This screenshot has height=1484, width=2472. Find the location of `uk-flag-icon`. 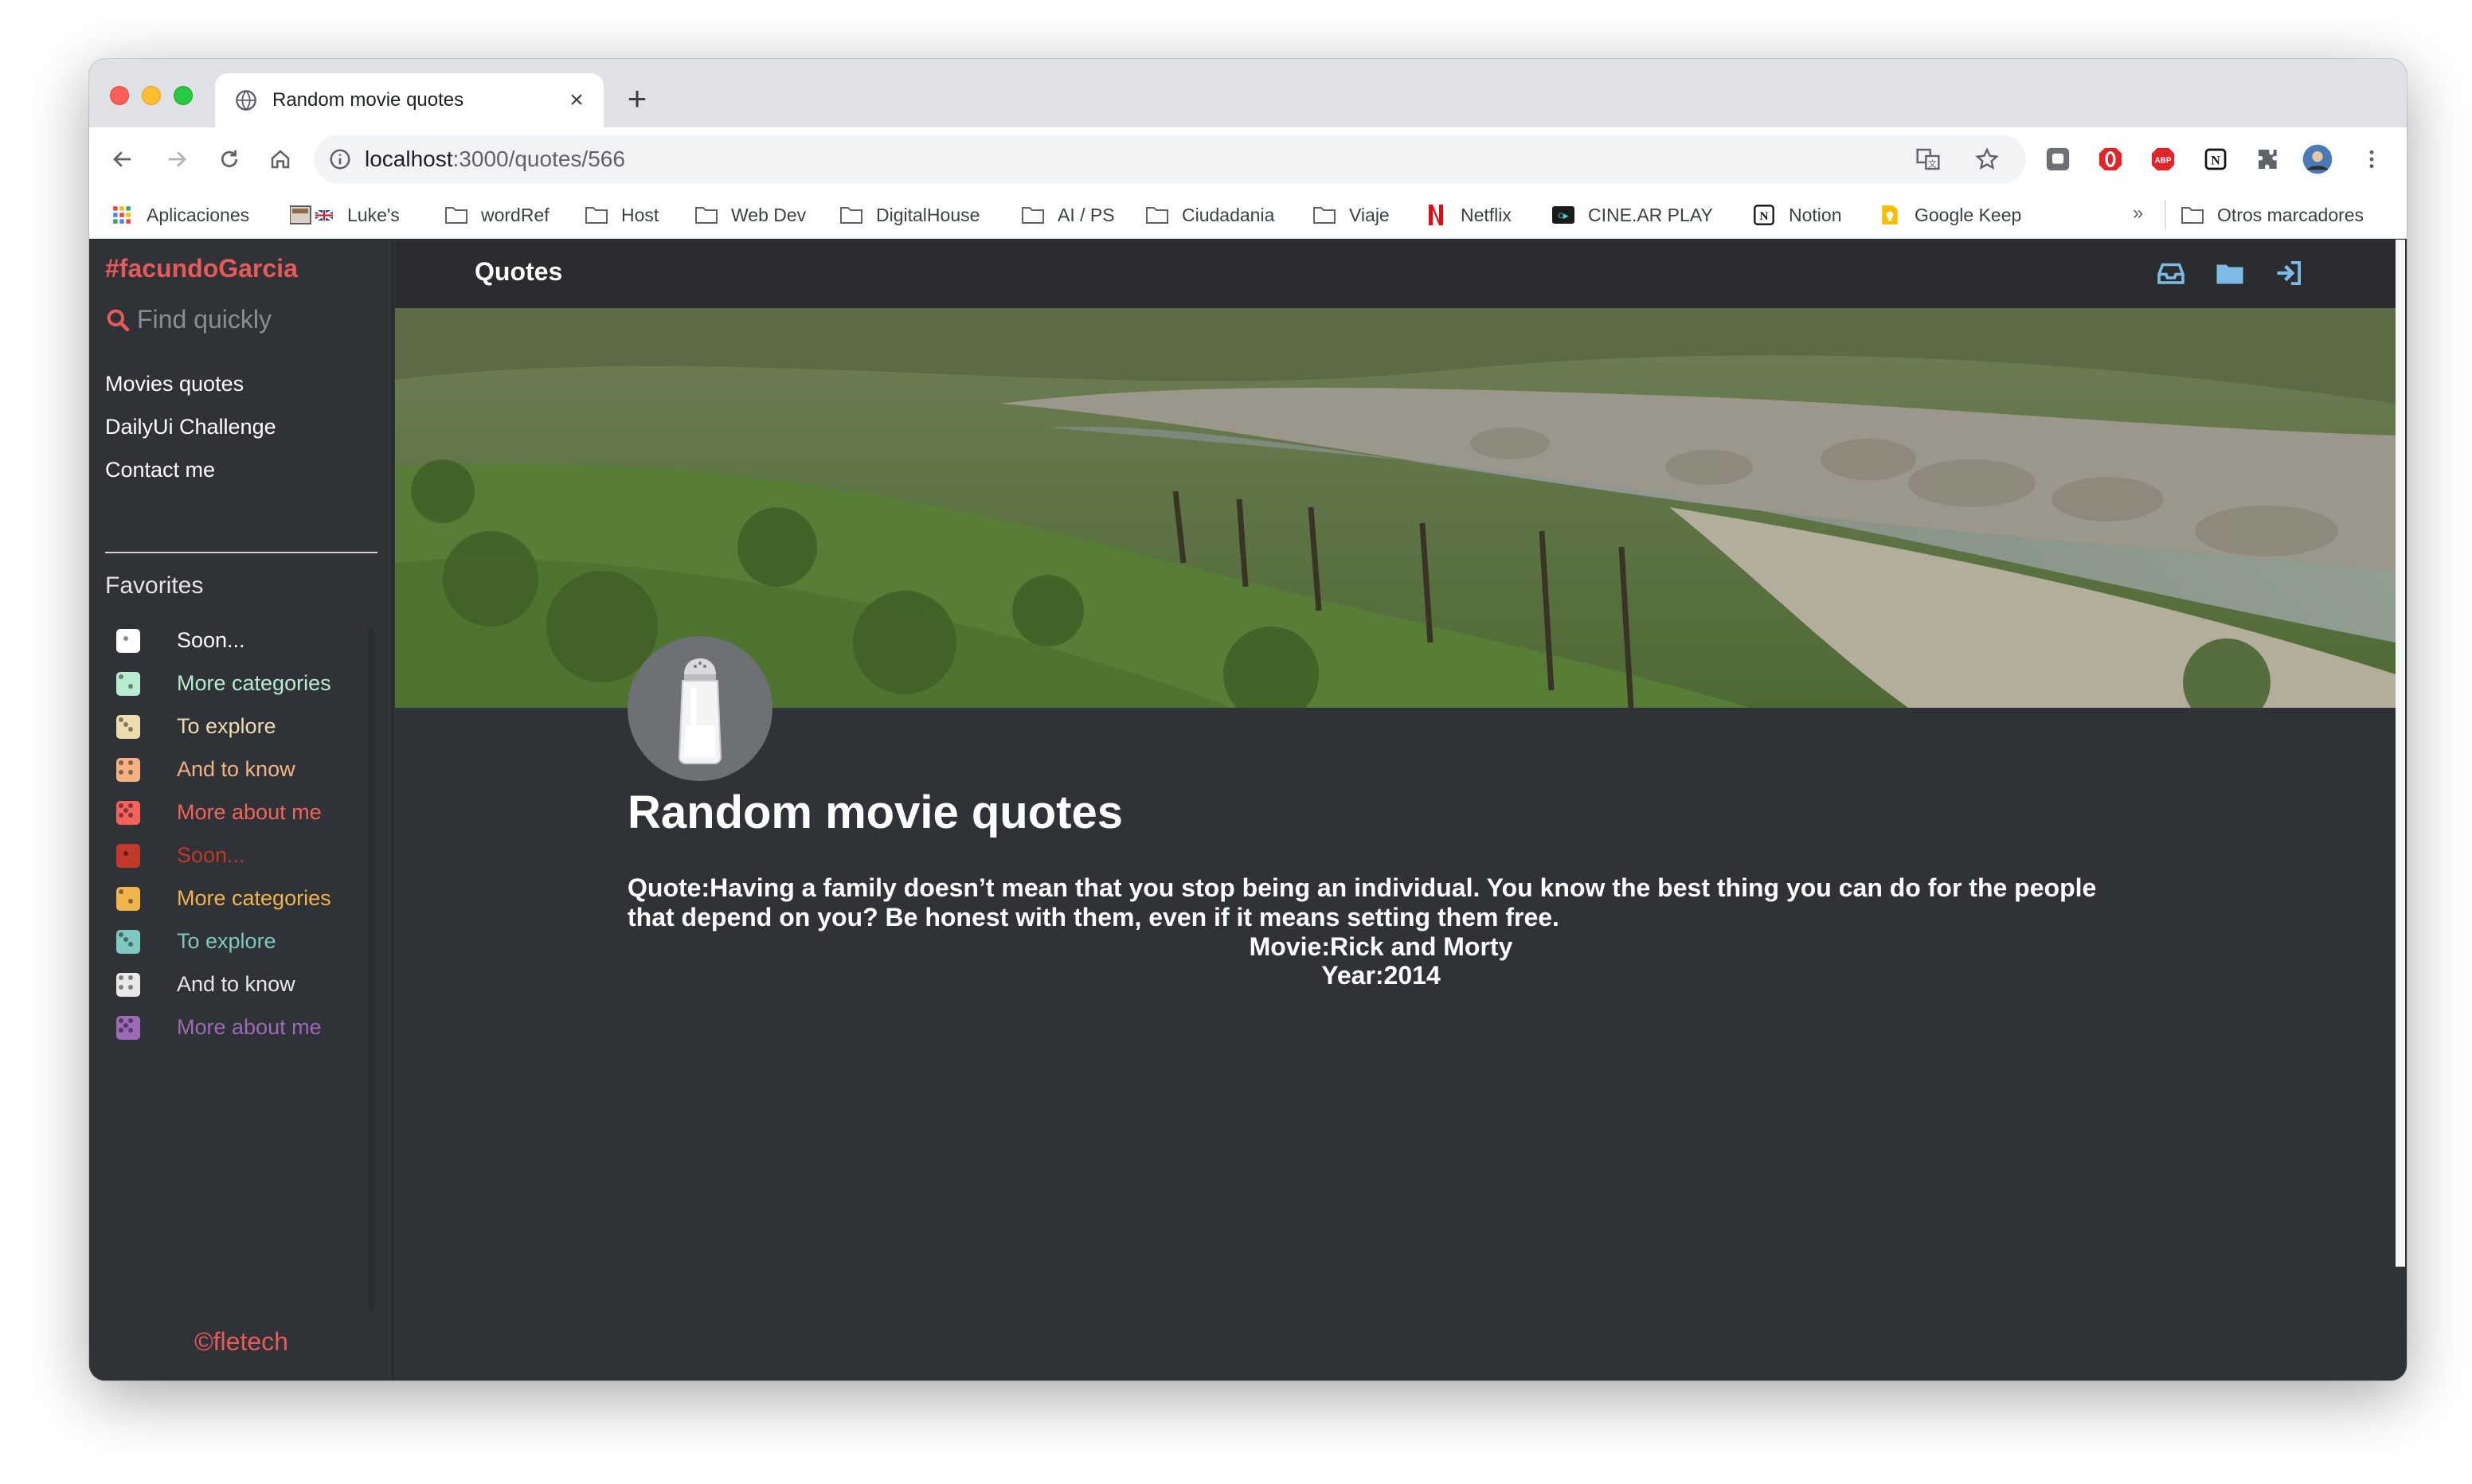

uk-flag-icon is located at coordinates (312, 215).